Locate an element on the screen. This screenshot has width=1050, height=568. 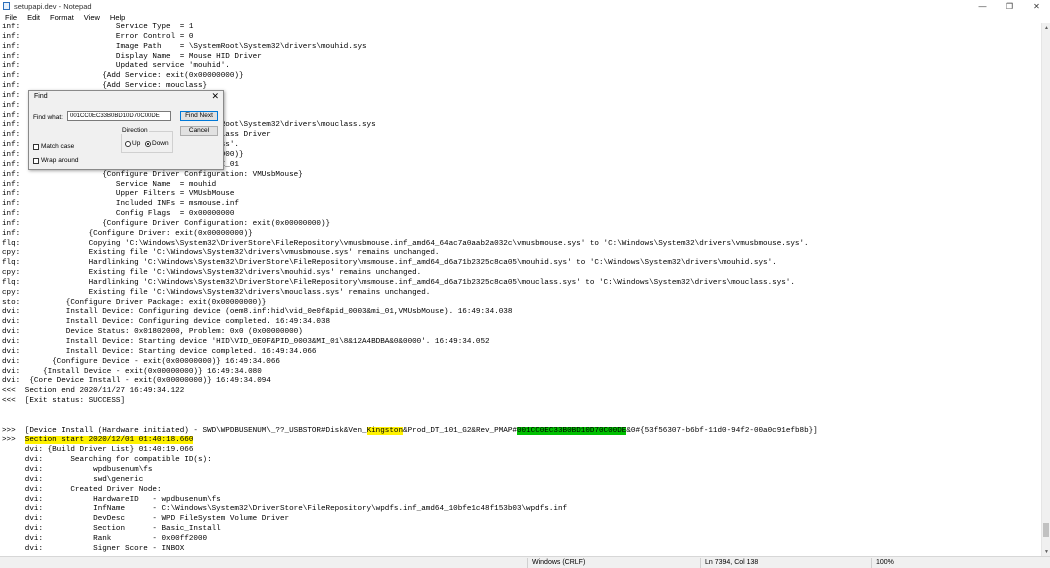
scroll-down-icon: ▼ is located at coordinates (1046, 551).